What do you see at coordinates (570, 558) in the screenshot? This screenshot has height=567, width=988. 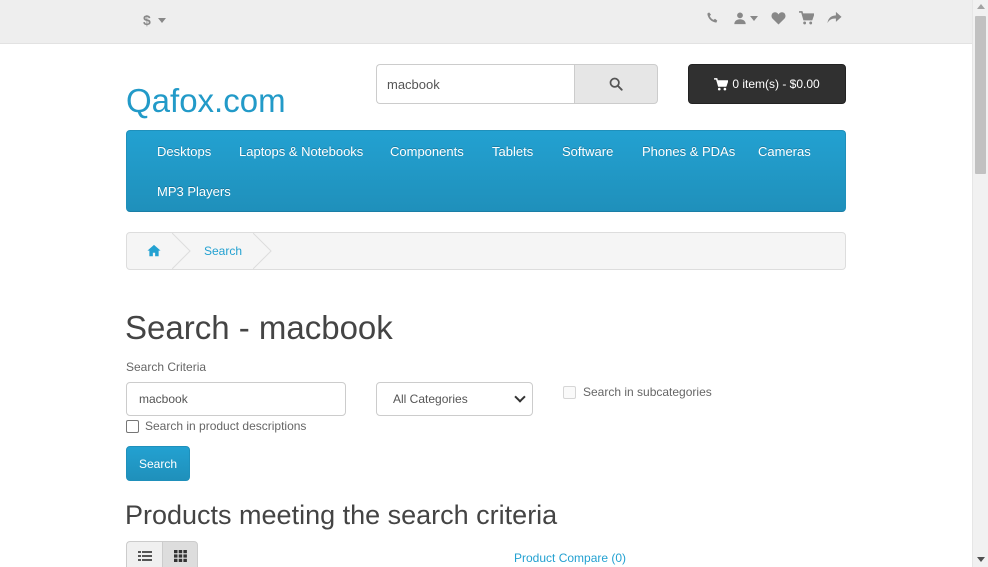 I see `product-compare-link: Product Compare (0)` at bounding box center [570, 558].